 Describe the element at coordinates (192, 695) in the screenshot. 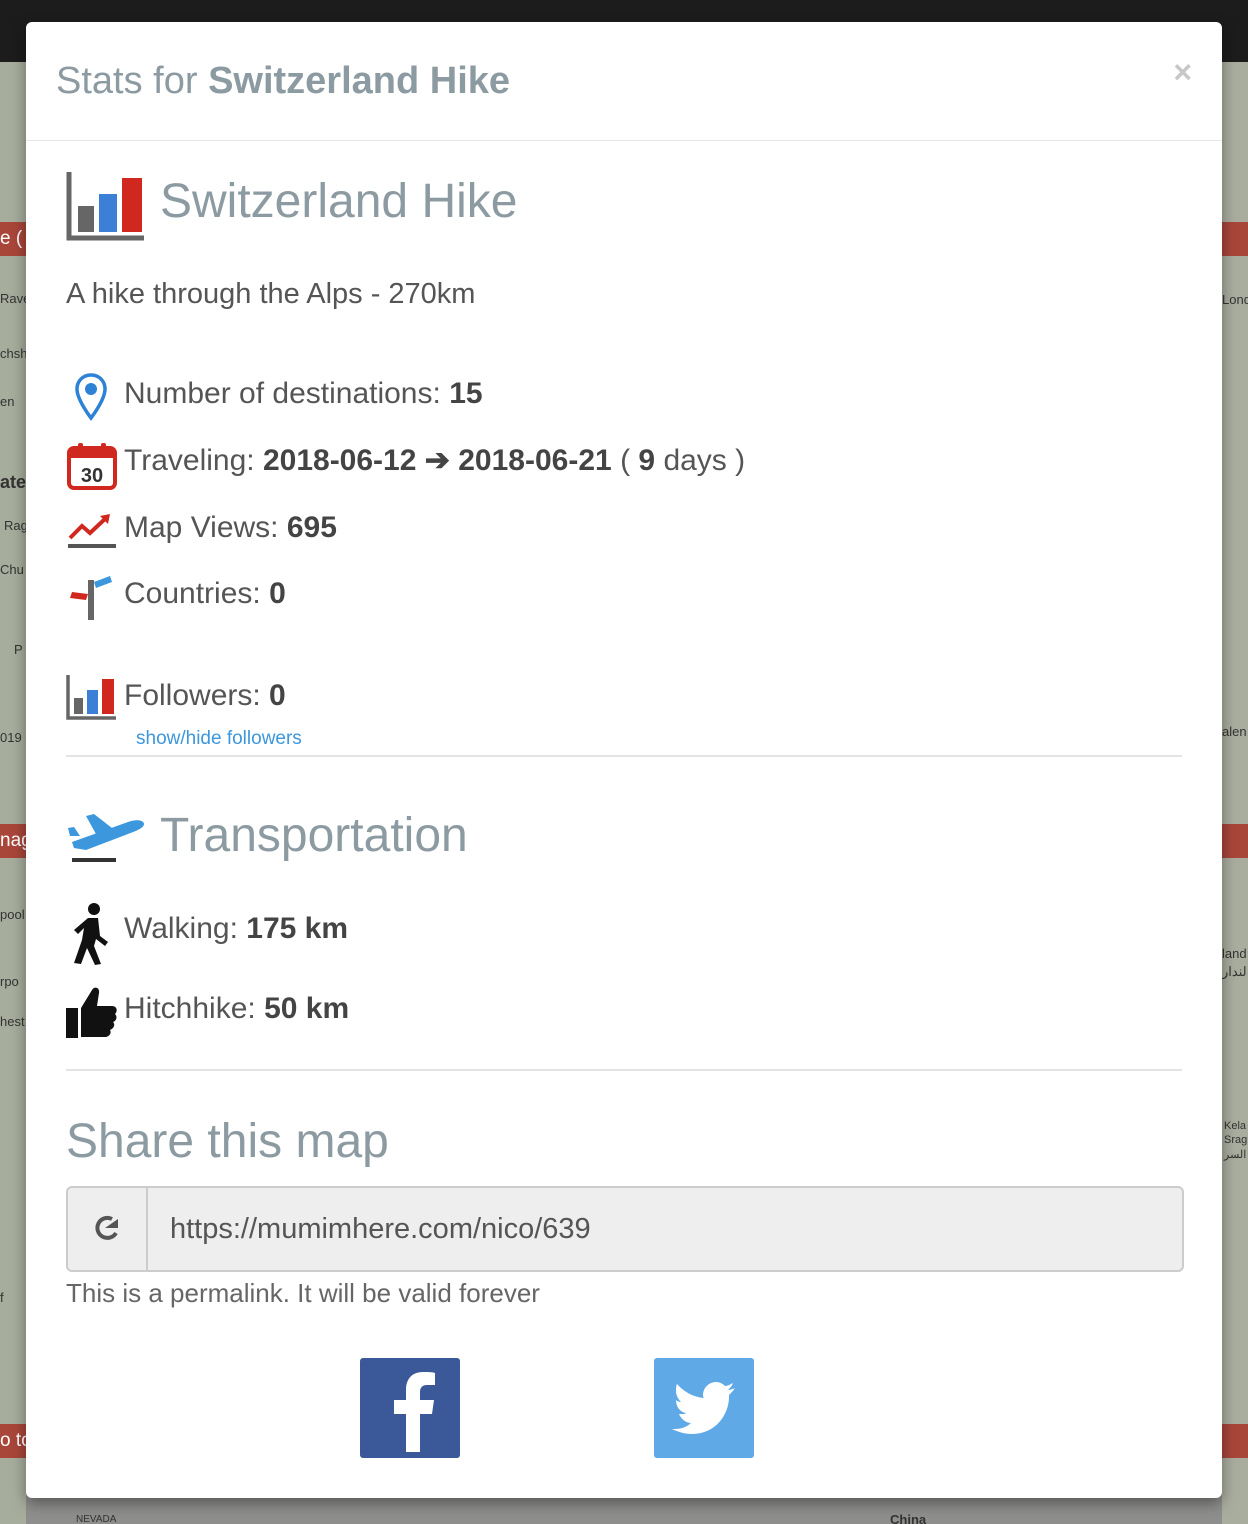

I see `followers-label: Followers:` at that location.